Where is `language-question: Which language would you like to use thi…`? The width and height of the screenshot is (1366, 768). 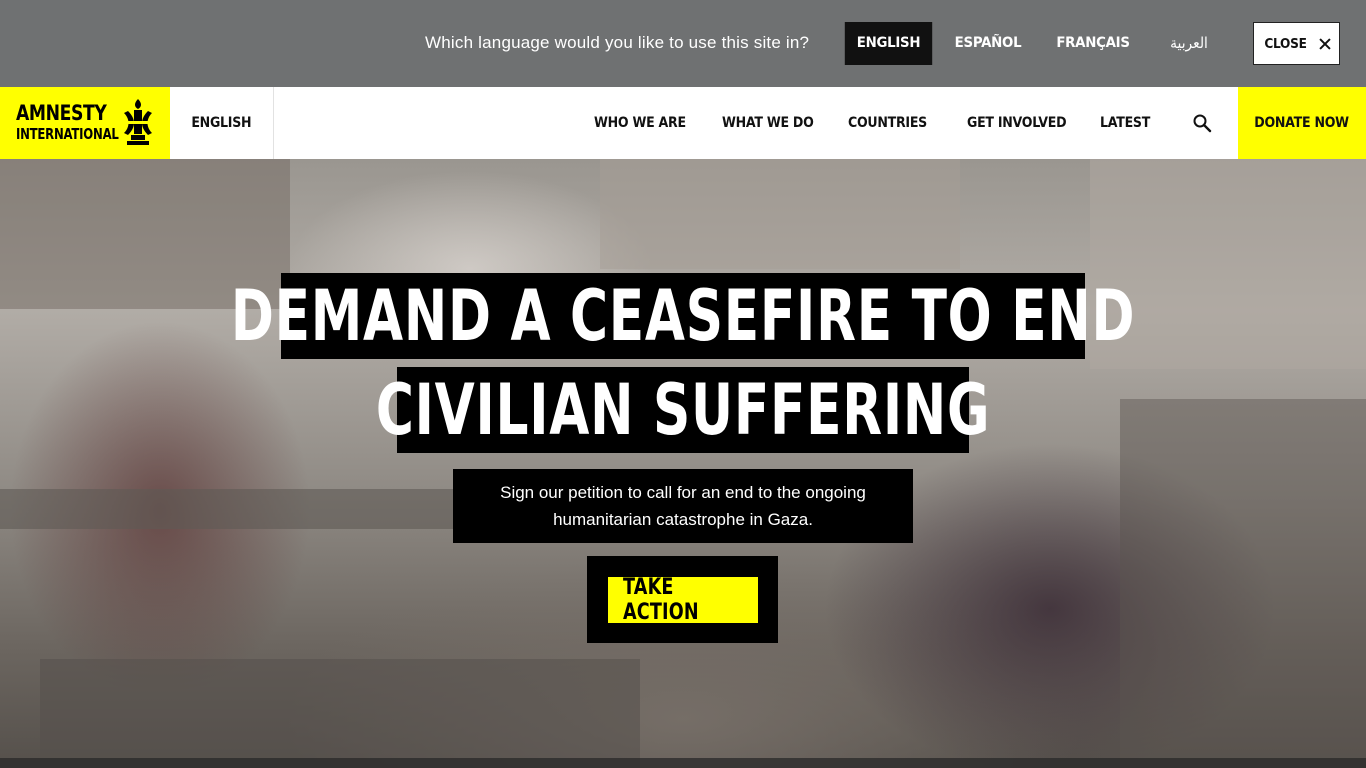
language-question: Which language would you like to use thi… is located at coordinates (617, 42).